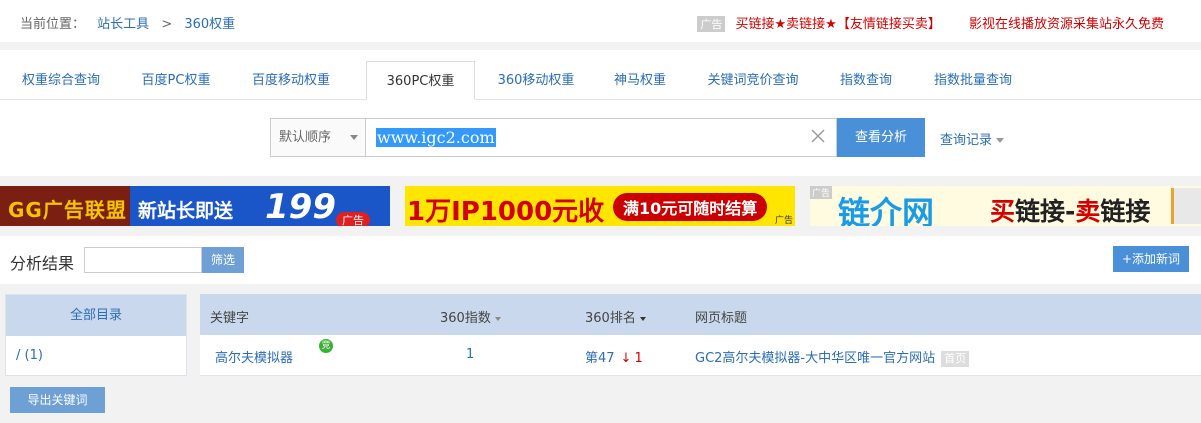 The image size is (1201, 423). I want to click on col-360-rank: 360排名, so click(615, 316).